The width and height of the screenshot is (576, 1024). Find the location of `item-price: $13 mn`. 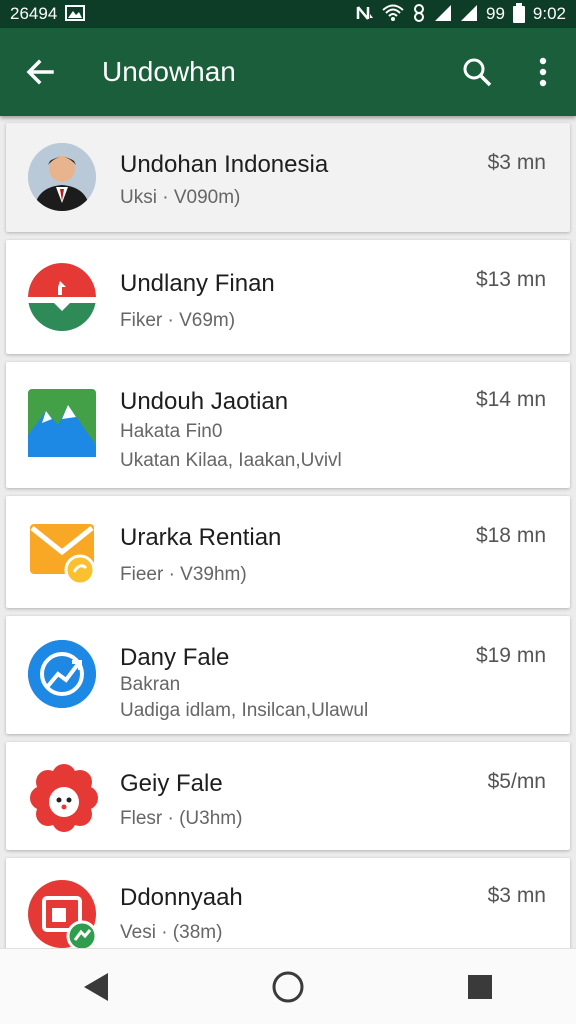

item-price: $13 mn is located at coordinates (510, 279).